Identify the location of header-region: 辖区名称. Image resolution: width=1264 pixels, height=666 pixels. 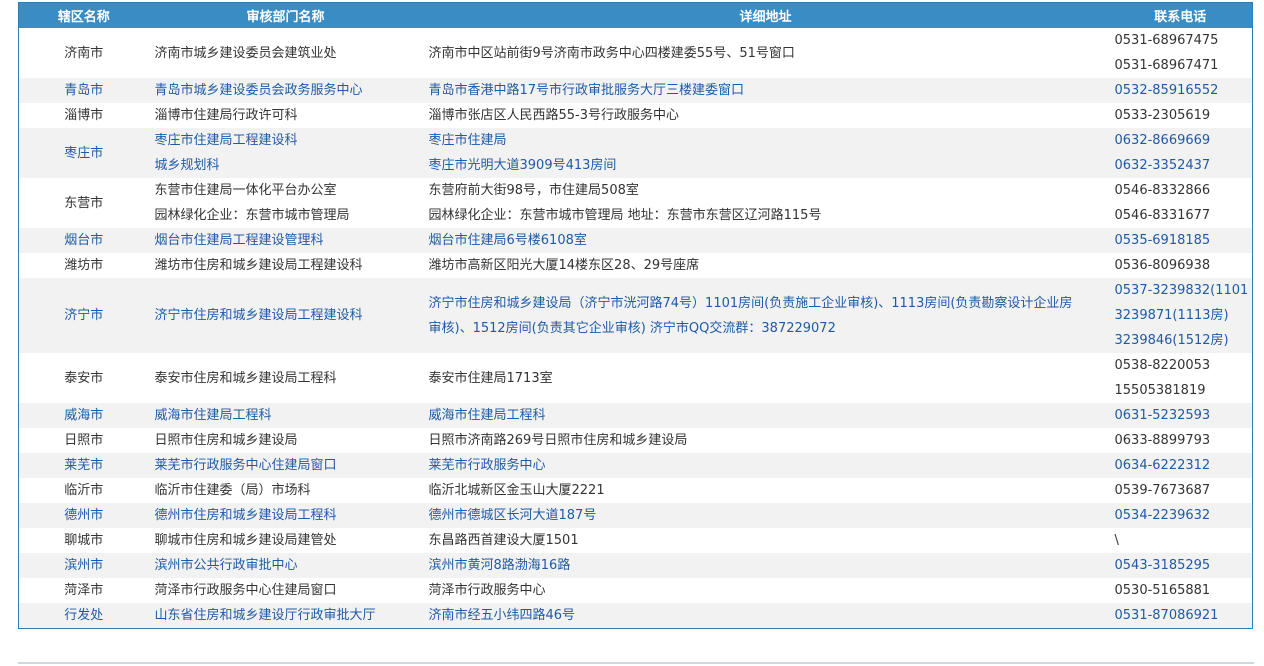
(83, 15).